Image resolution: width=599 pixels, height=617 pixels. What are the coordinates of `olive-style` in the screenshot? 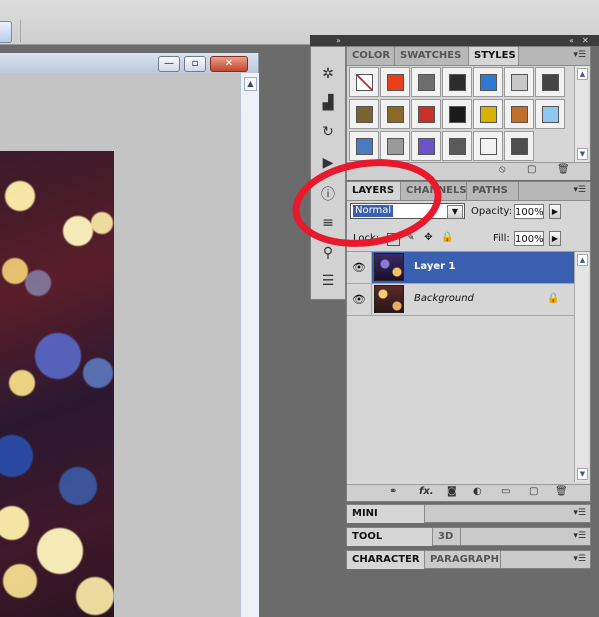 It's located at (364, 114).